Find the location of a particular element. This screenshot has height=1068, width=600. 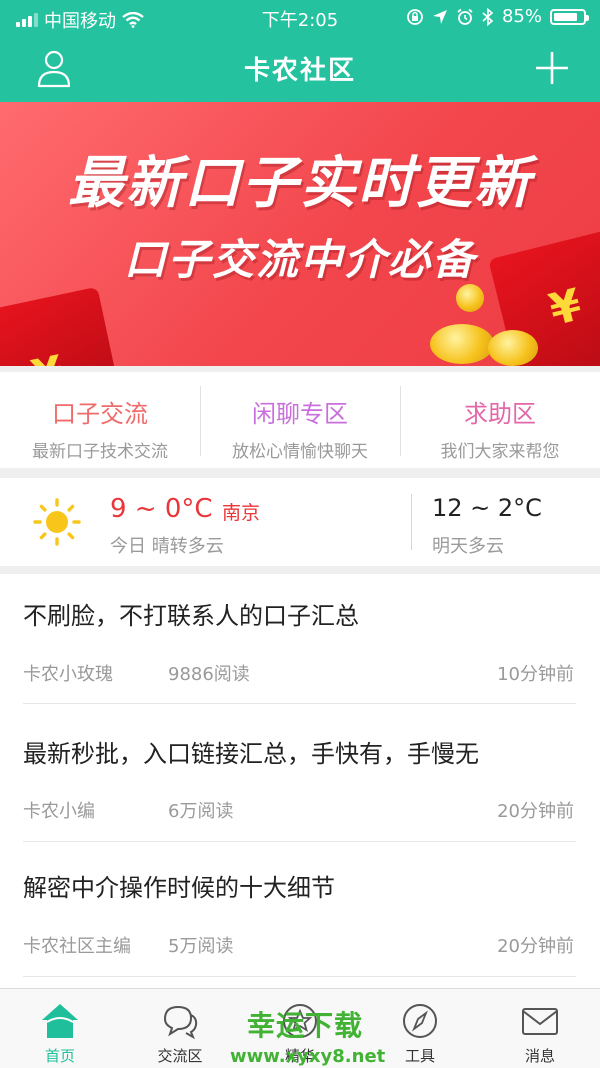

tab-home: 首页 is located at coordinates (60, 1028).